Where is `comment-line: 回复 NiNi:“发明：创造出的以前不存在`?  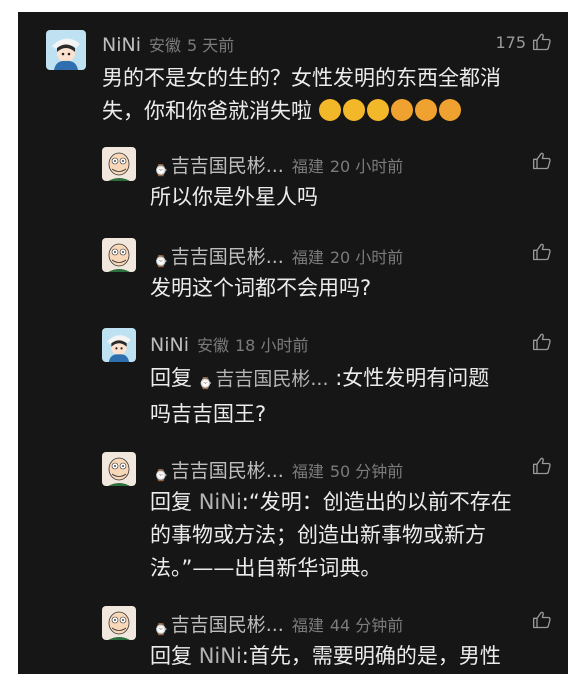 comment-line: 回复 NiNi:“发明：创造出的以前不存在 is located at coordinates (331, 502).